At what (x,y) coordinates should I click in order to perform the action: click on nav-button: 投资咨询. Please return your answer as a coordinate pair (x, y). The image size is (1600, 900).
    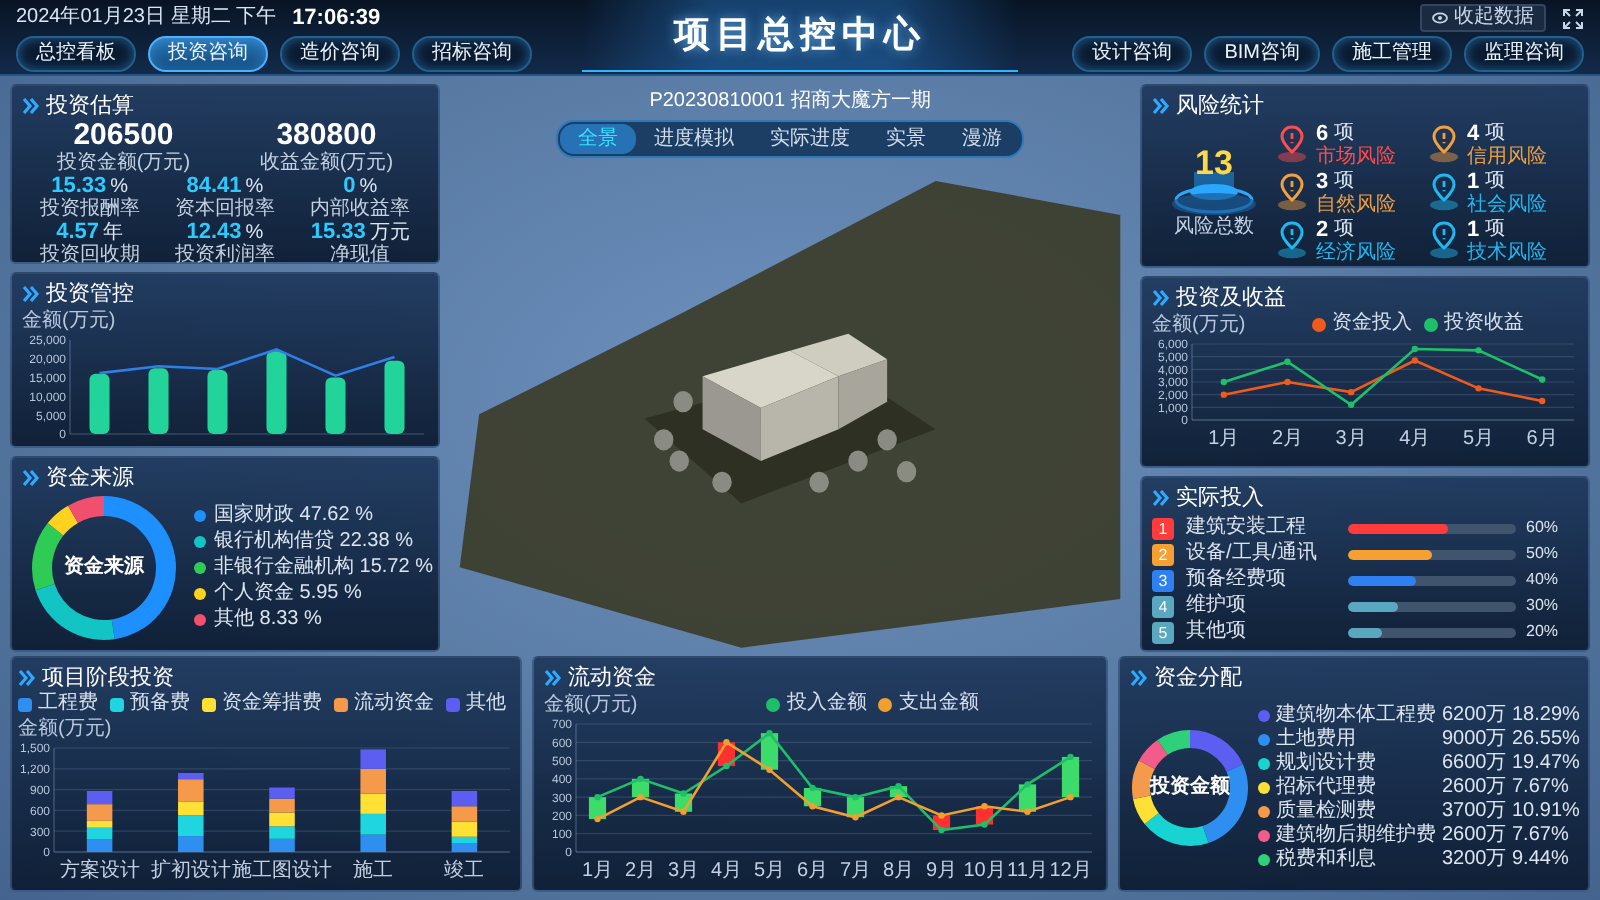
    Looking at the image, I should click on (208, 54).